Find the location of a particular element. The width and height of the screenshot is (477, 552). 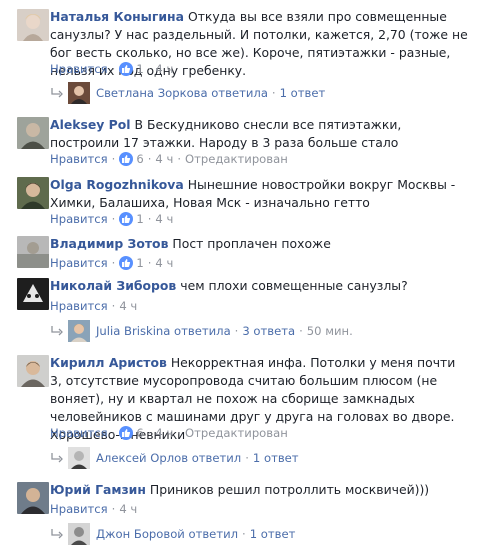

reply-author: Светлана Зоркова ответила is located at coordinates (182, 93).